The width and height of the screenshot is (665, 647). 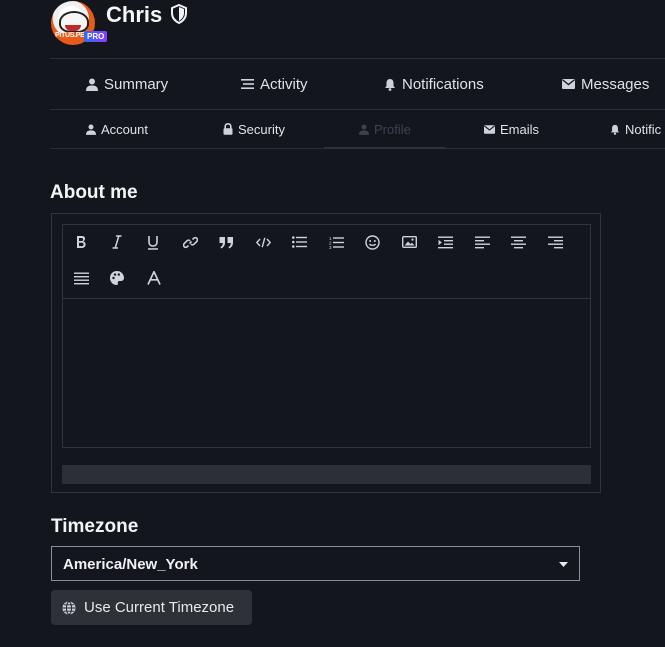 What do you see at coordinates (159, 607) in the screenshot?
I see `use-current-timezone-label: Use Current Timezone` at bounding box center [159, 607].